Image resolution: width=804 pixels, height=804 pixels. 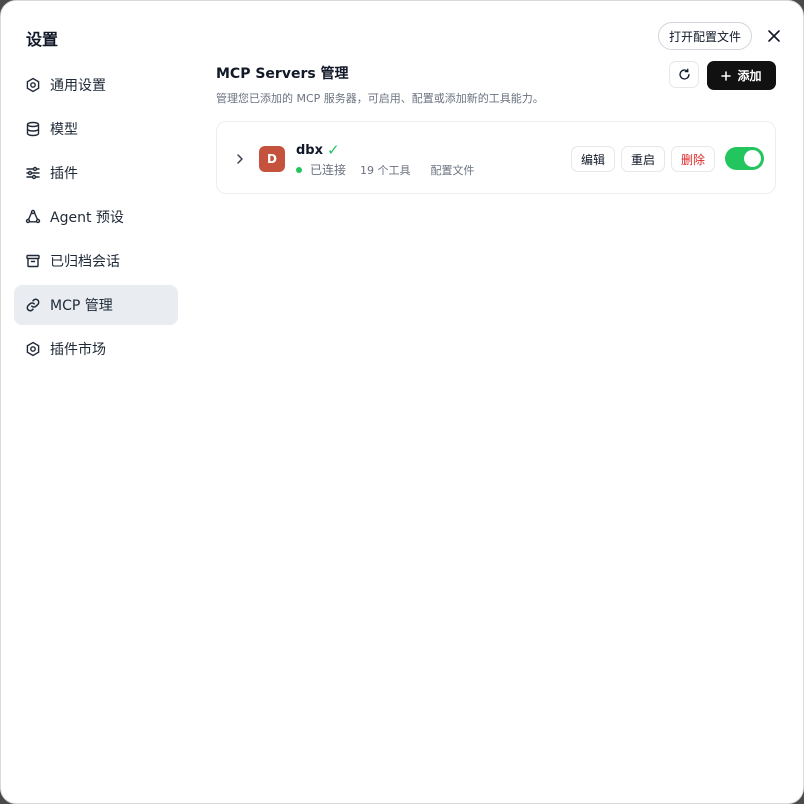 I want to click on sidebar-item-label: 已归档会话, so click(x=85, y=262).